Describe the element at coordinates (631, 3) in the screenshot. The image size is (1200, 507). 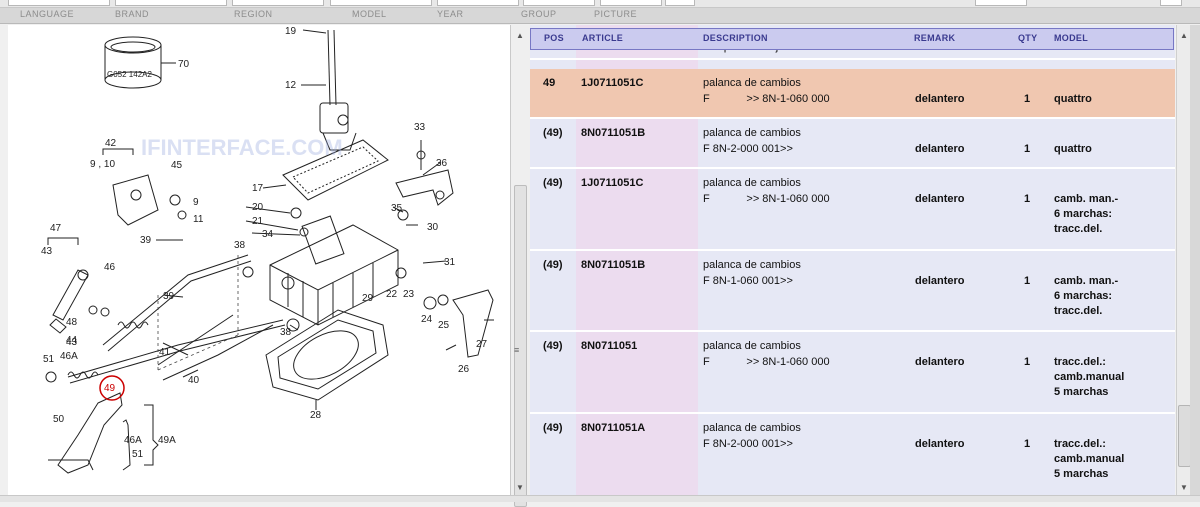
I see `picture-select` at that location.